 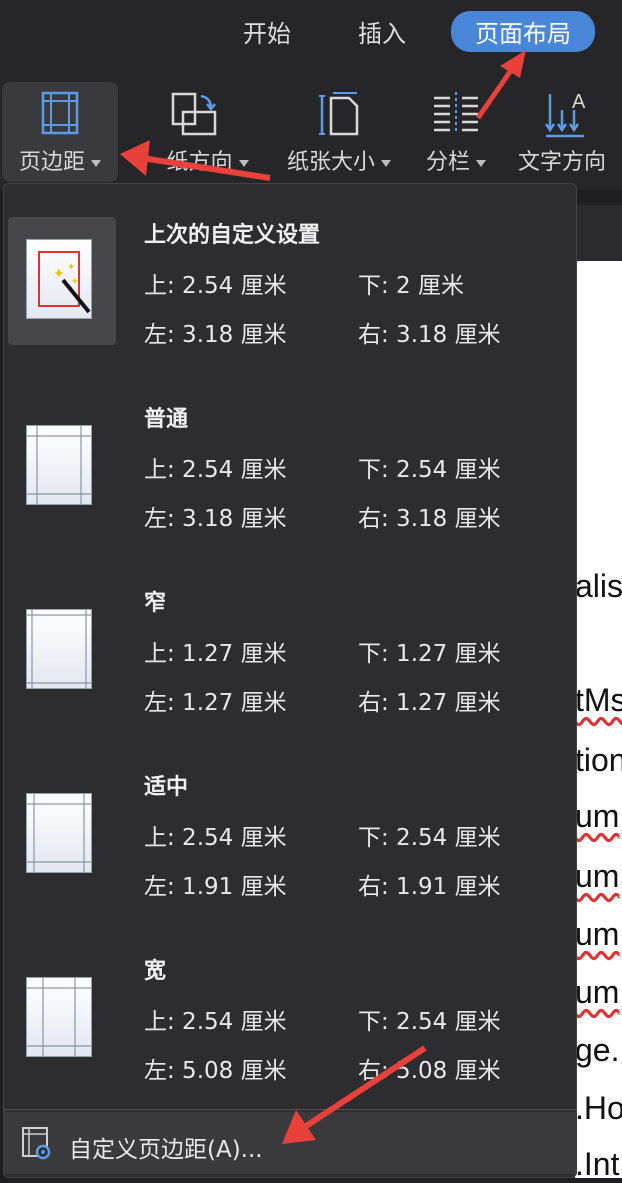 I want to click on doc-text: alis, so click(x=598, y=586).